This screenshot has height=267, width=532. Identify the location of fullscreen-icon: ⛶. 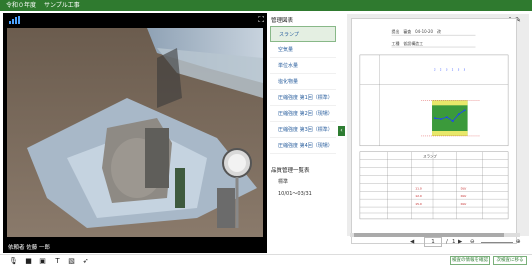
(261, 20).